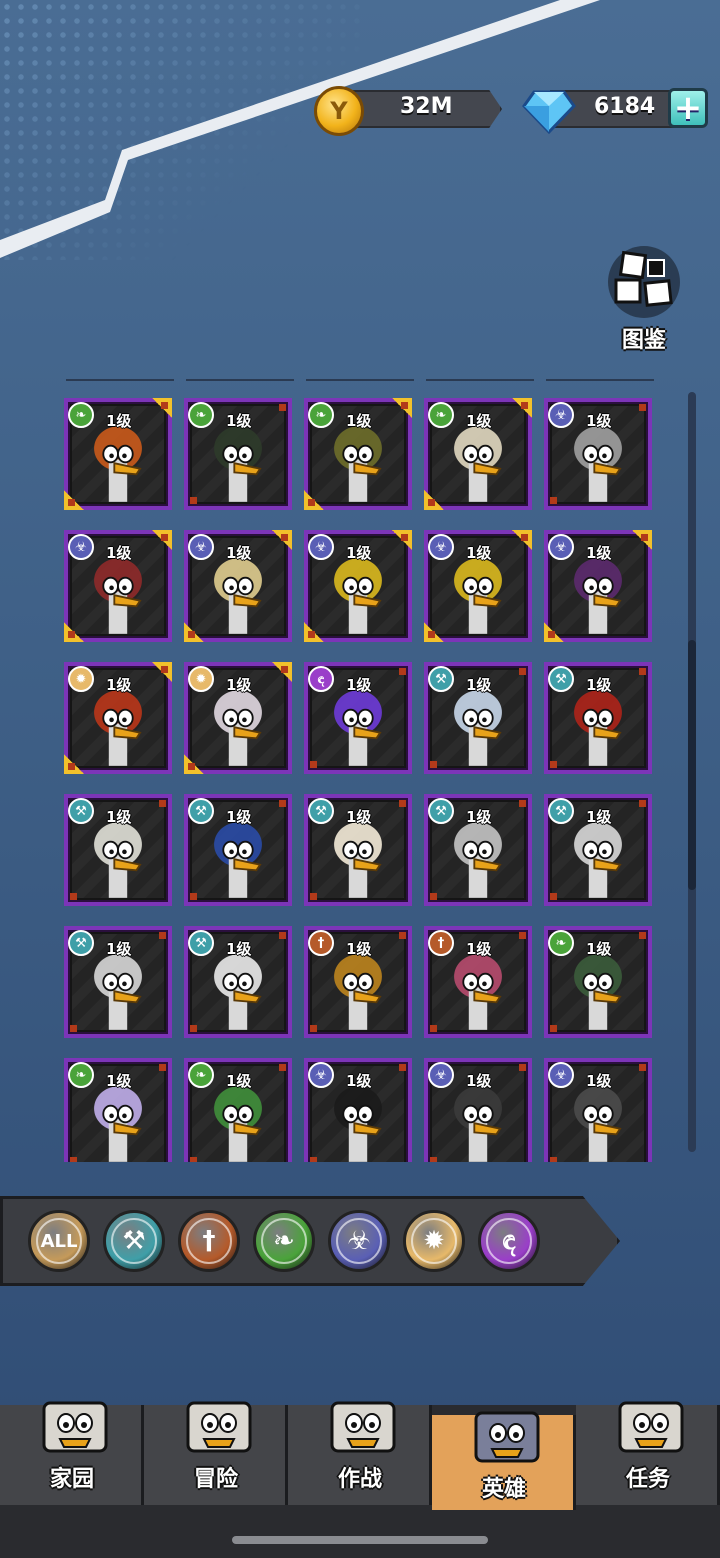  What do you see at coordinates (648, 1453) in the screenshot?
I see `nav-tab-4: 任务` at bounding box center [648, 1453].